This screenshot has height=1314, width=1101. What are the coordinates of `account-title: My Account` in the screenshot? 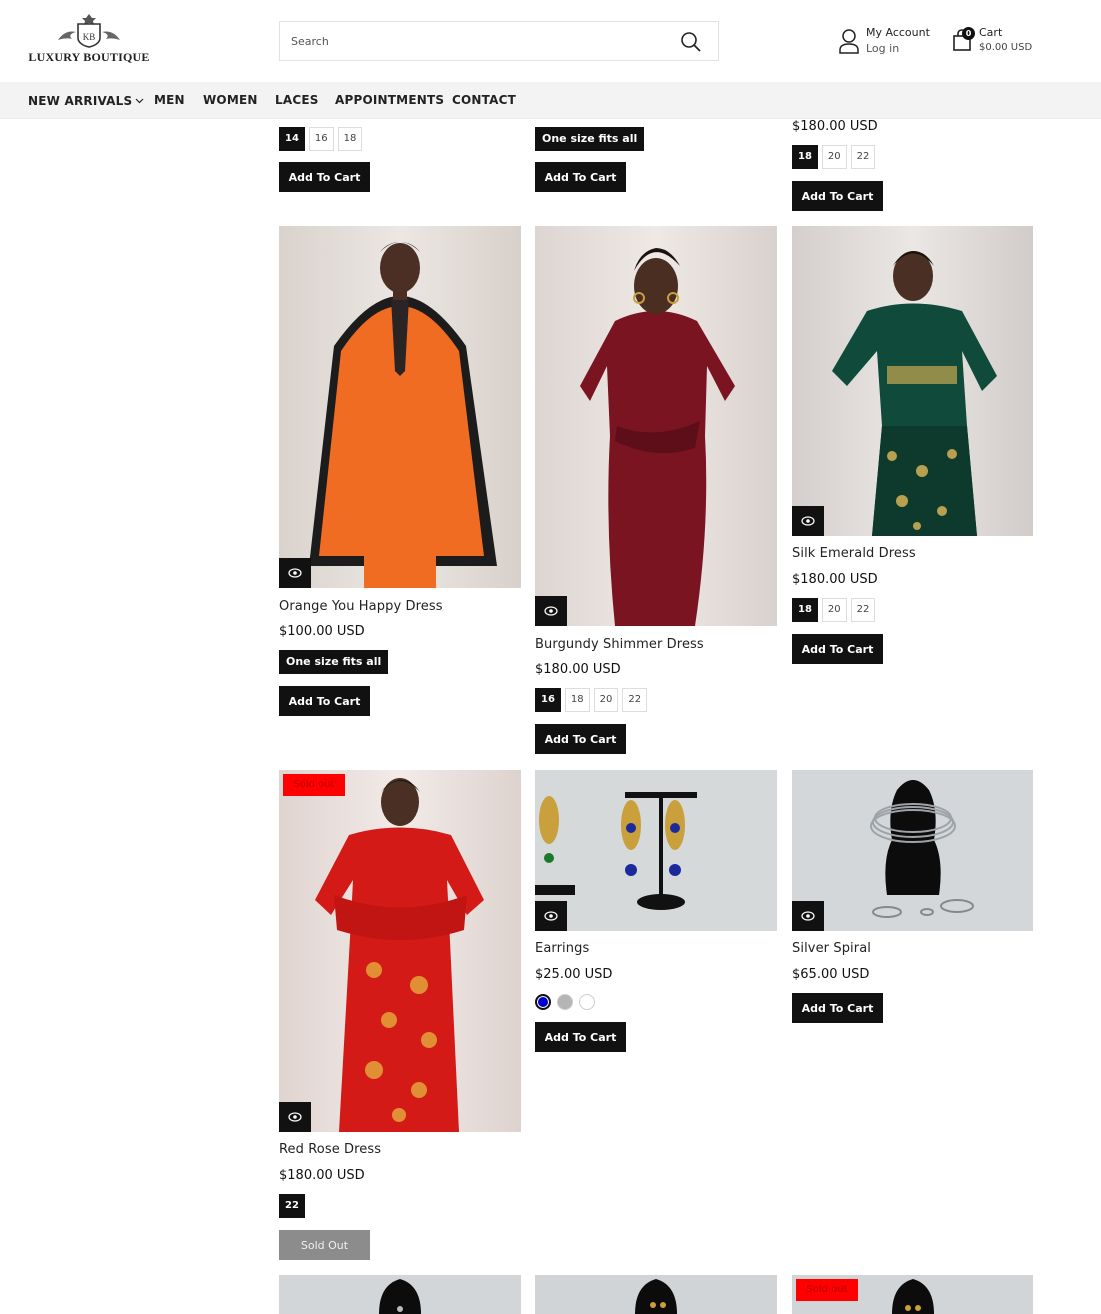 It's located at (898, 32).